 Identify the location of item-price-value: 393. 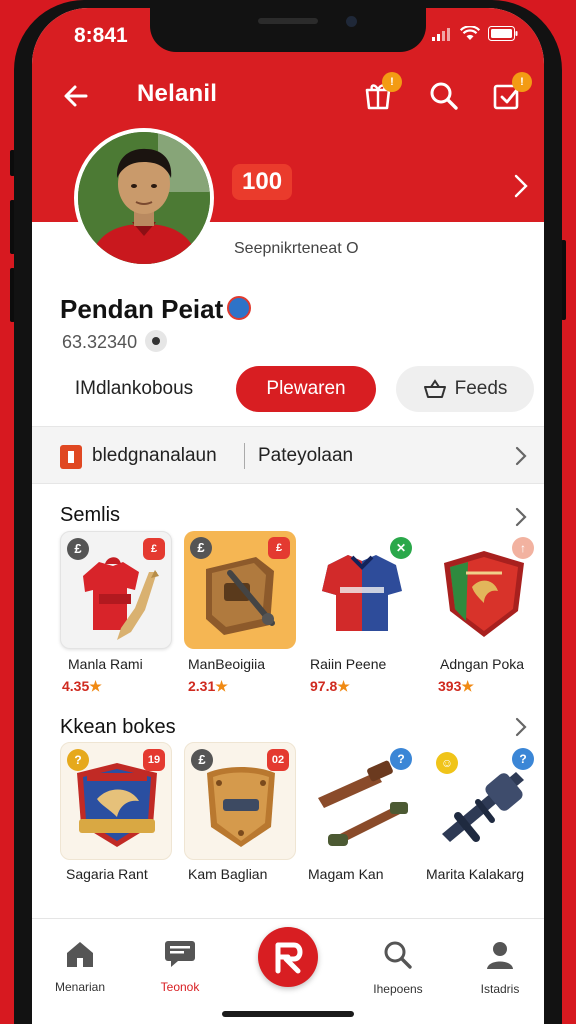
(450, 686).